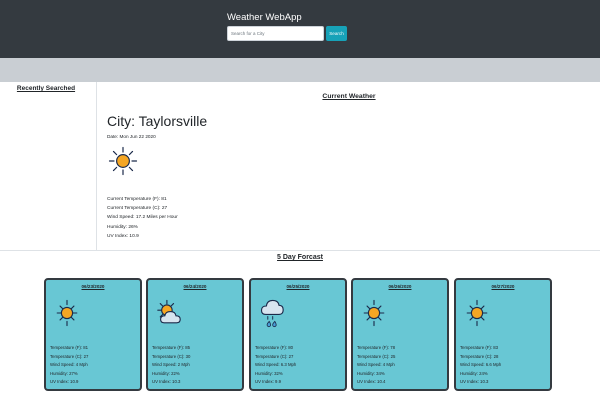 This screenshot has height=400, width=600. What do you see at coordinates (269, 373) in the screenshot?
I see `forecast-humidity: Humidity: 32%` at bounding box center [269, 373].